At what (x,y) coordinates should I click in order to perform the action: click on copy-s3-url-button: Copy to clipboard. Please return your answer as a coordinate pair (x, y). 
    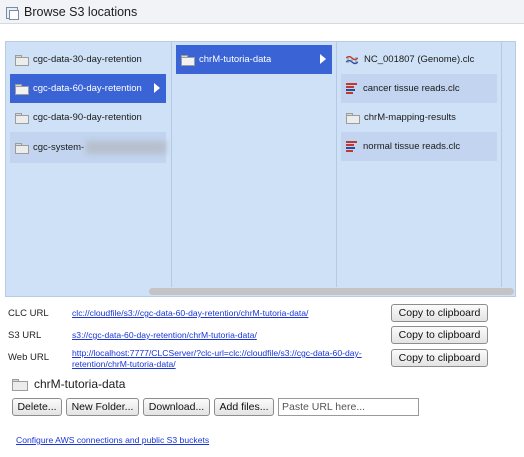
    Looking at the image, I should click on (439, 335).